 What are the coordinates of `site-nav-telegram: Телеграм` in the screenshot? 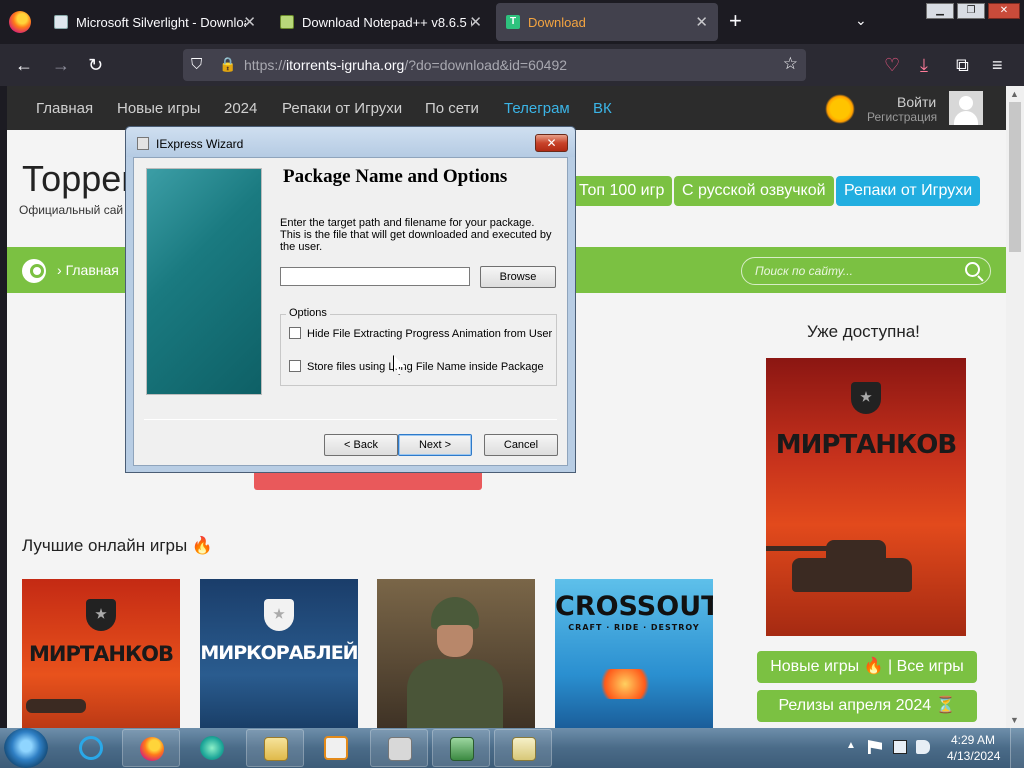 It's located at (537, 108).